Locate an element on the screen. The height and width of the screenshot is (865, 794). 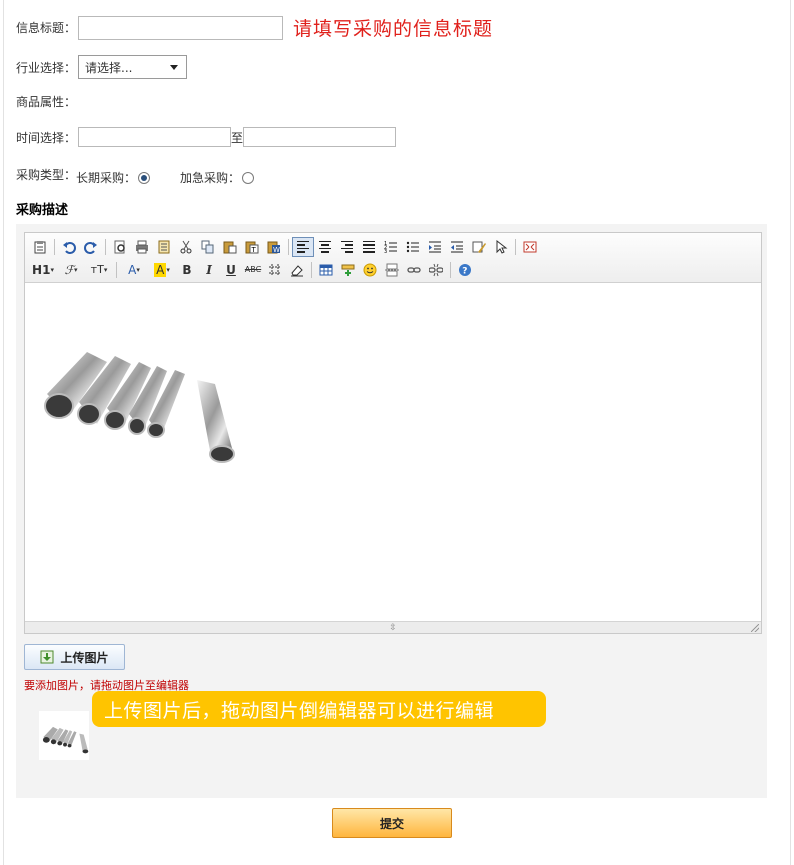
resize-handle-icon: ⇳ is located at coordinates (393, 627).